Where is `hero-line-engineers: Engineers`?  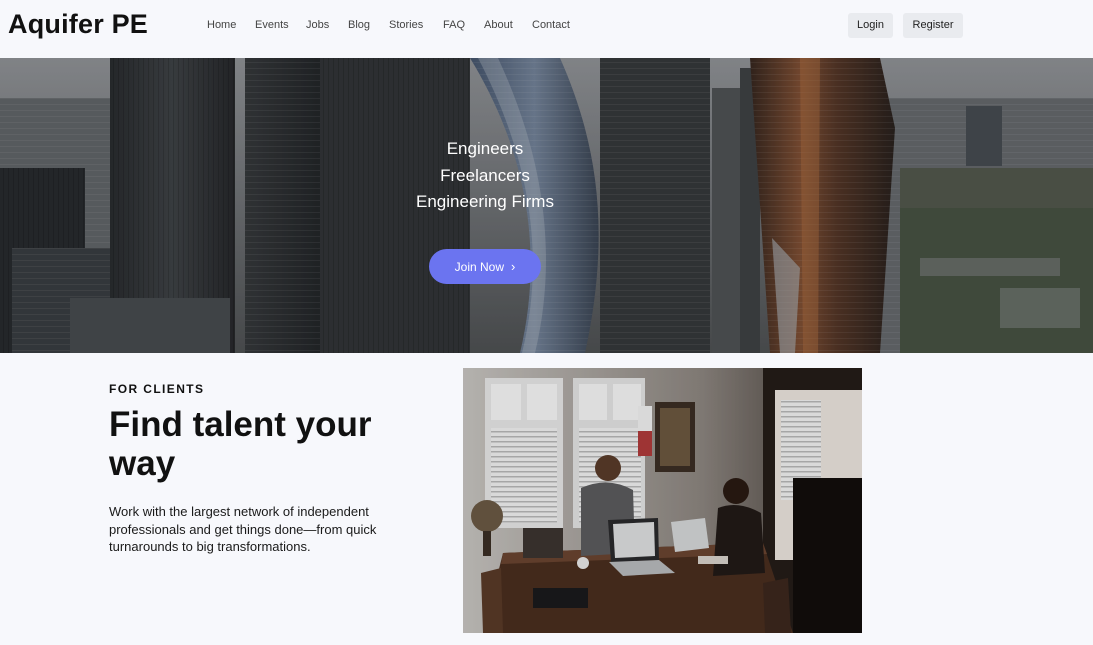
hero-line-engineers: Engineers is located at coordinates (485, 148).